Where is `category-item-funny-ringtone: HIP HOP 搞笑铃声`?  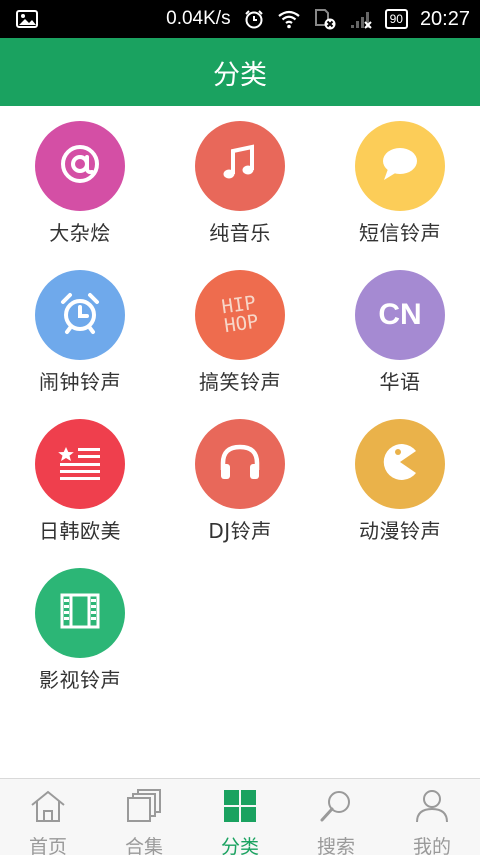 category-item-funny-ringtone: HIP HOP 搞笑铃声 is located at coordinates (240, 325).